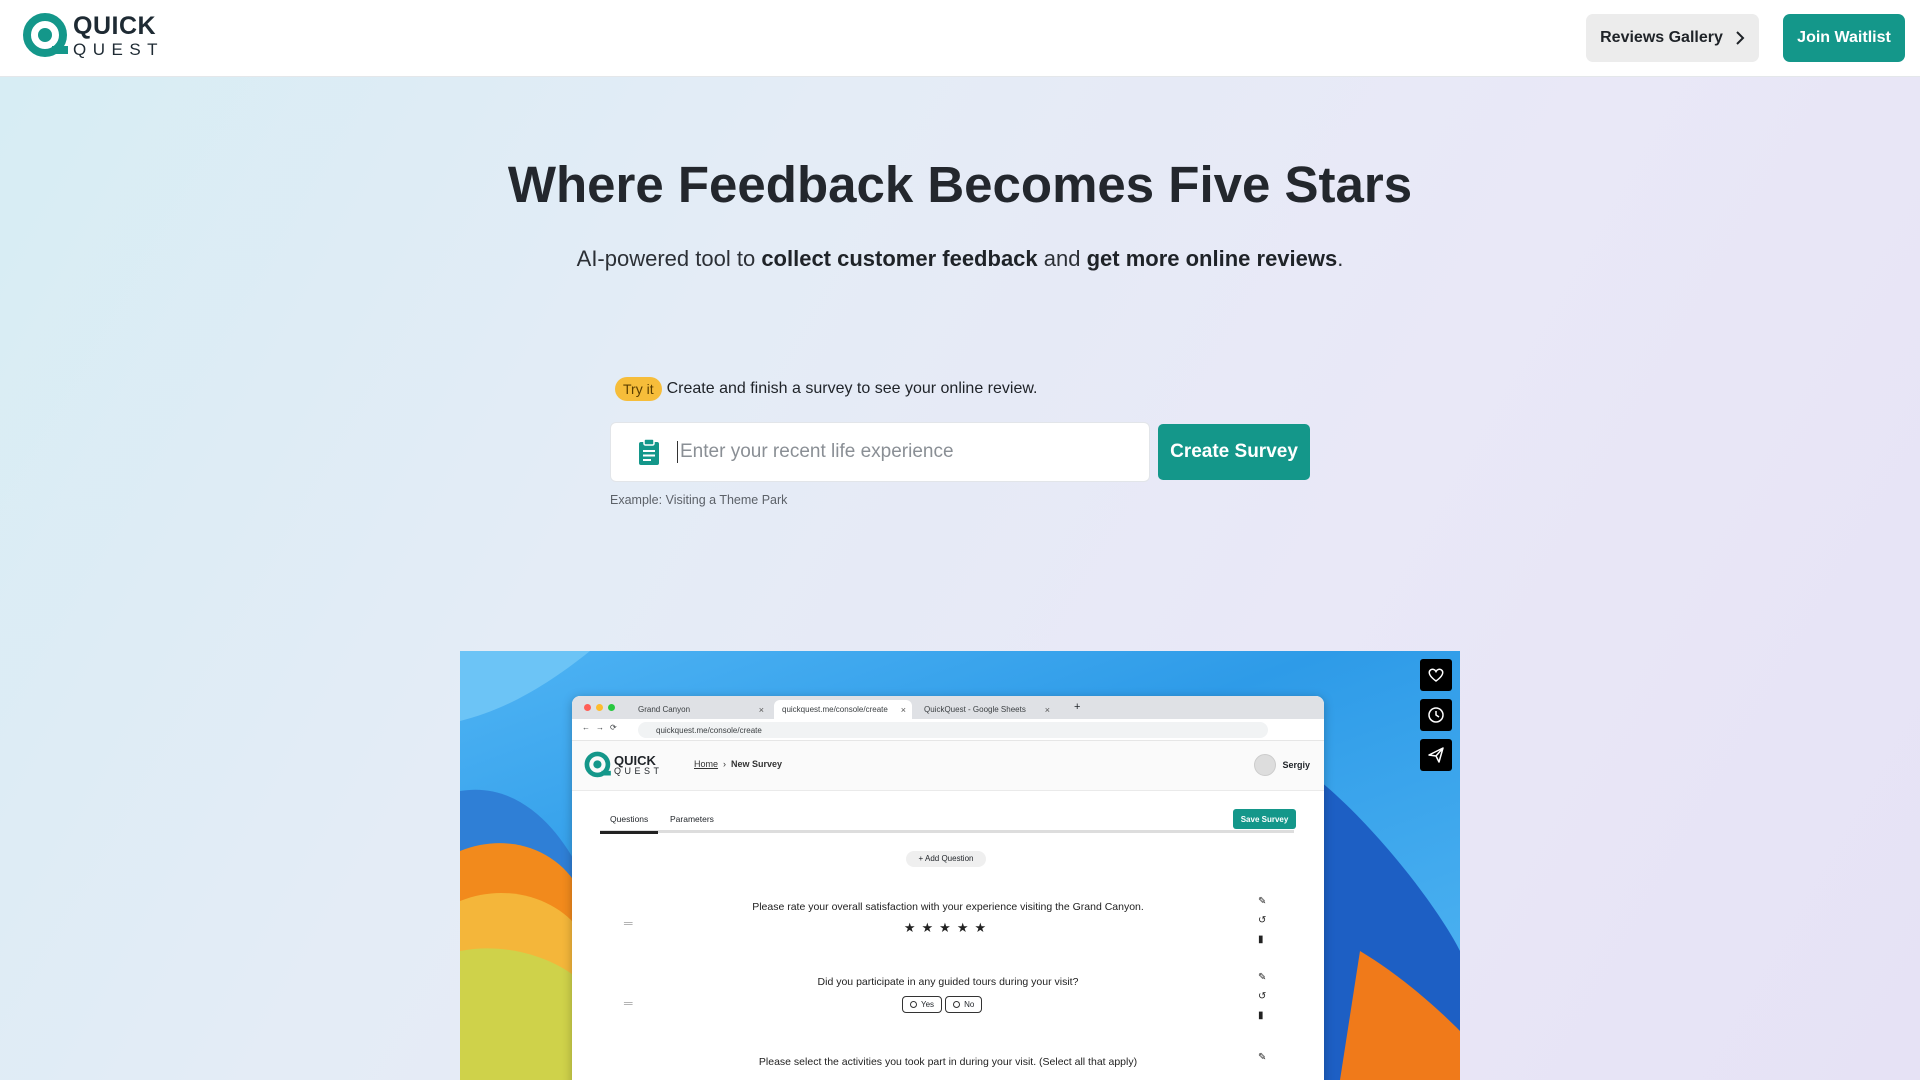 This screenshot has width=1920, height=1080. What do you see at coordinates (623, 765) in the screenshot?
I see `app-logo: QUICK QUEST` at bounding box center [623, 765].